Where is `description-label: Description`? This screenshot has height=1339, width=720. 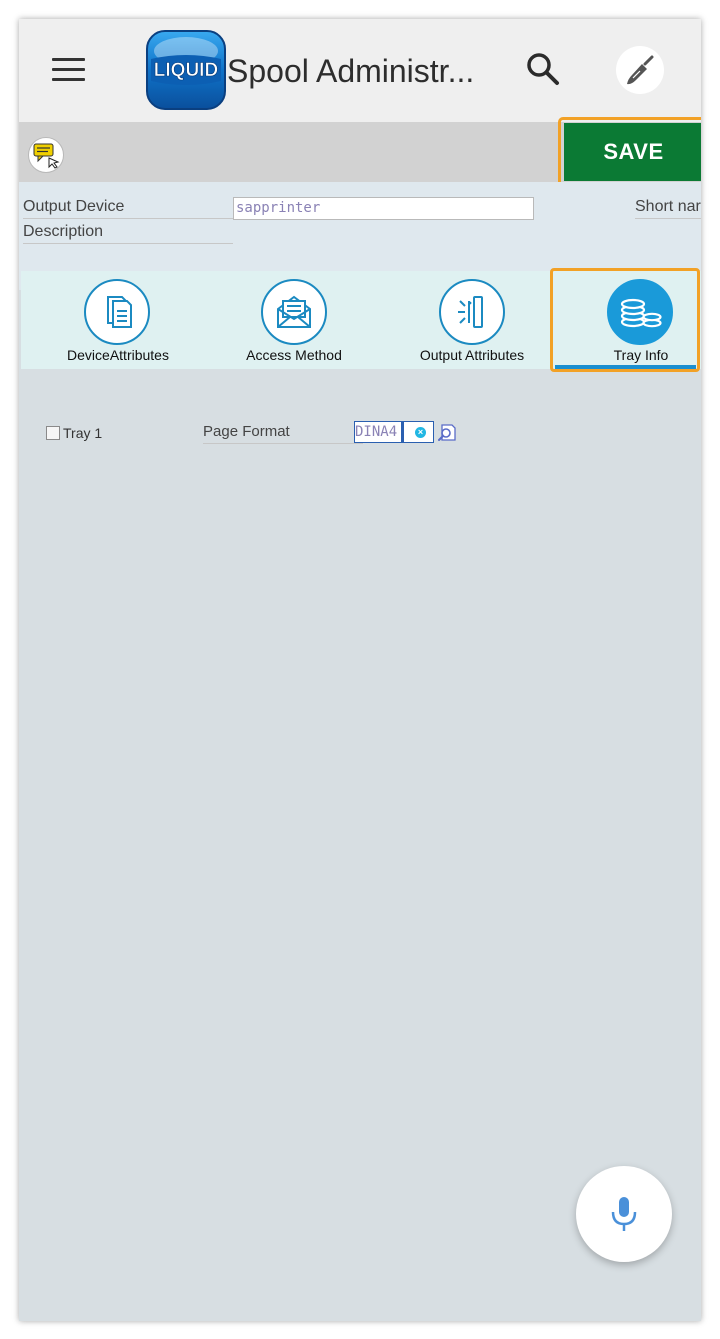 description-label: Description is located at coordinates (128, 233).